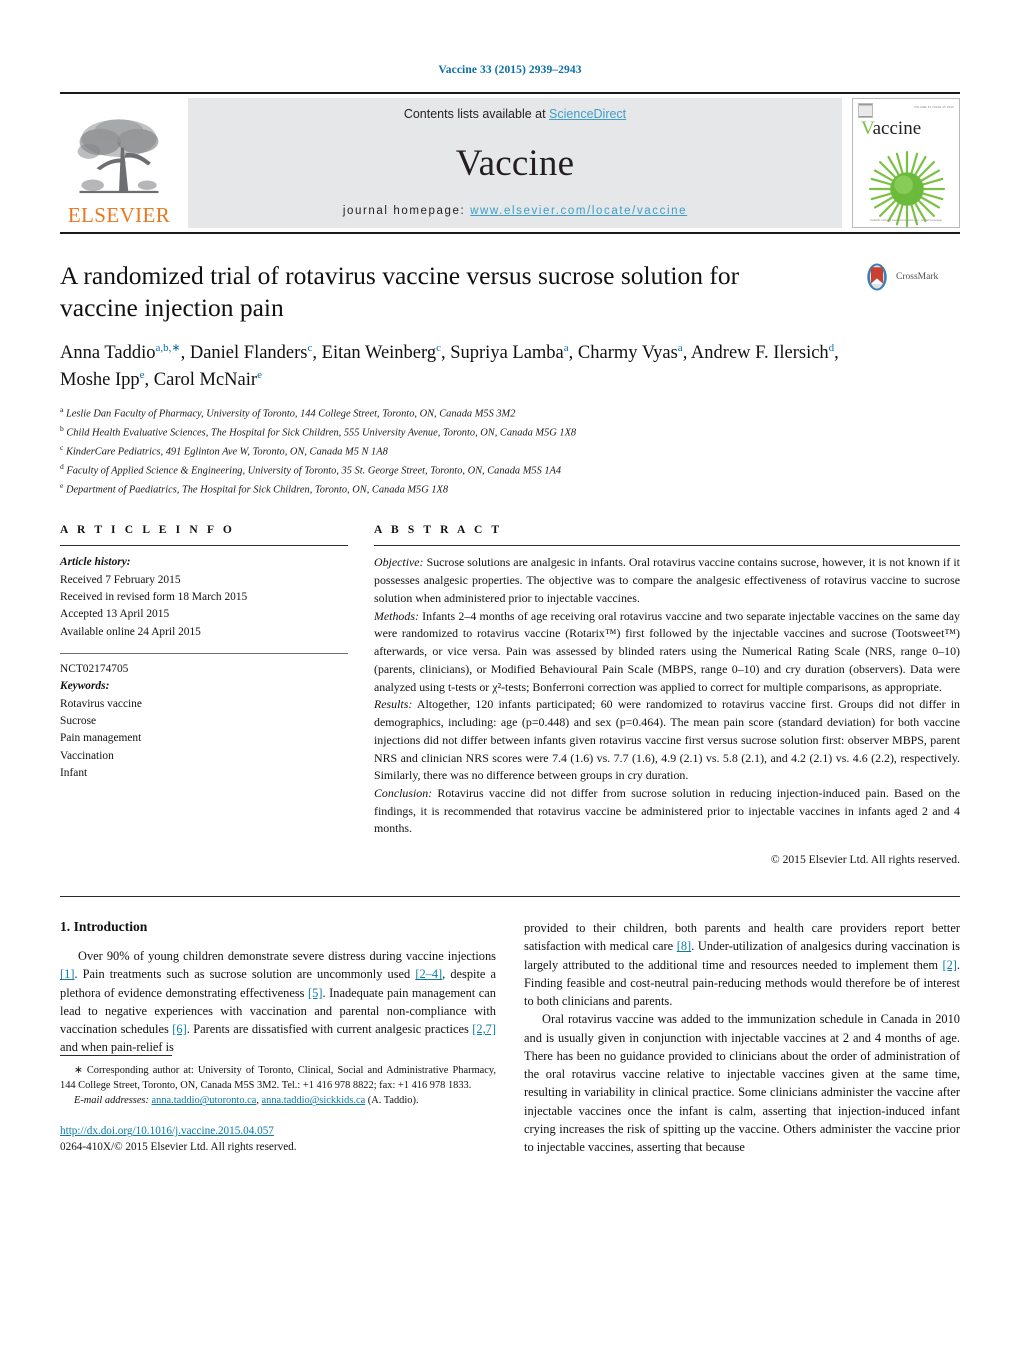 The height and width of the screenshot is (1351, 1020). I want to click on journal-title: Vaccine, so click(515, 163).